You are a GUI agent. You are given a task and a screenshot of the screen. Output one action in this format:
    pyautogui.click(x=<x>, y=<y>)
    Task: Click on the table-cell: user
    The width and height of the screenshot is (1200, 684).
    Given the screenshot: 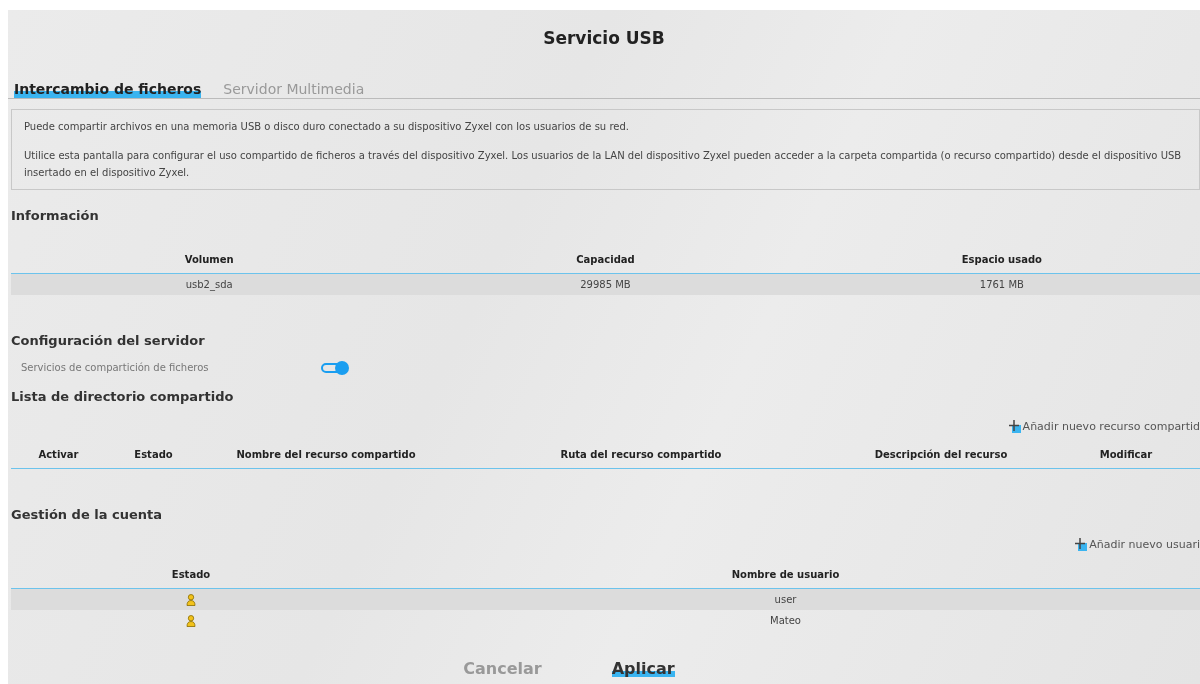 What is the action you would take?
    pyautogui.click(x=785, y=599)
    